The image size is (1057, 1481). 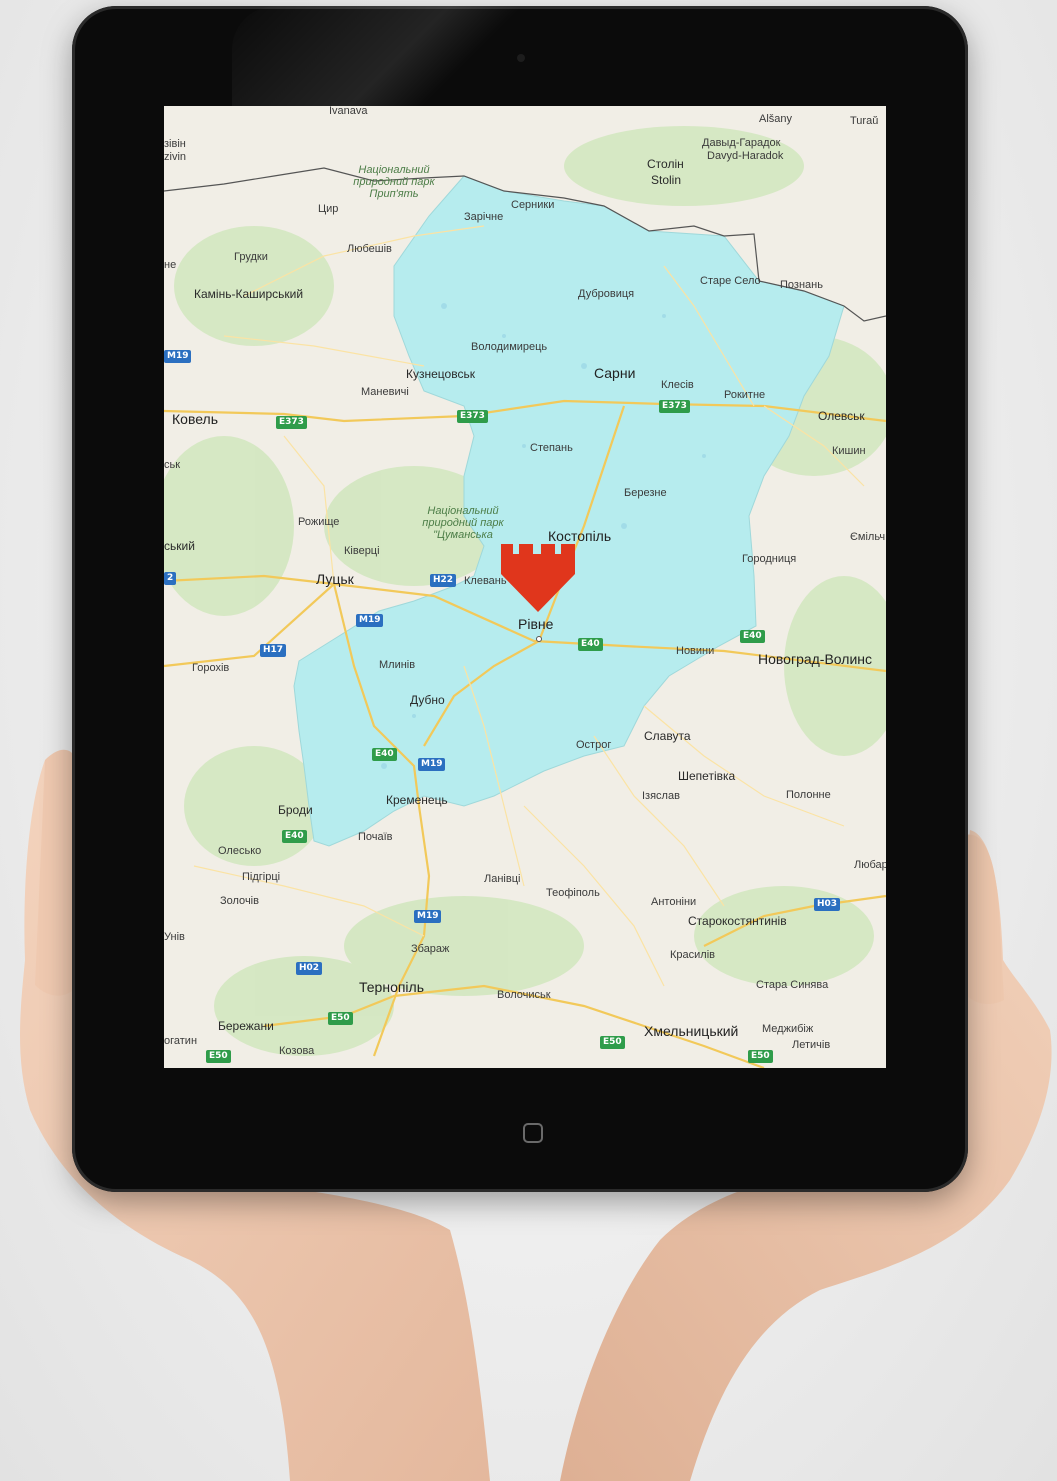 I want to click on road-shield: 2, so click(x=170, y=578).